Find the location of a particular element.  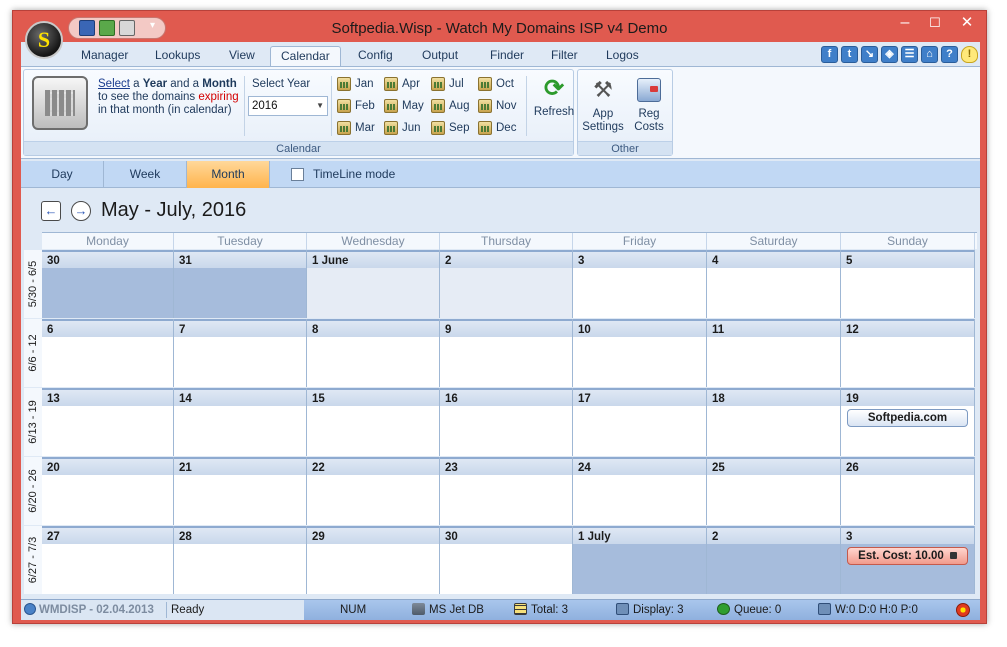

lightbulb-icon: ! is located at coordinates (969, 54).